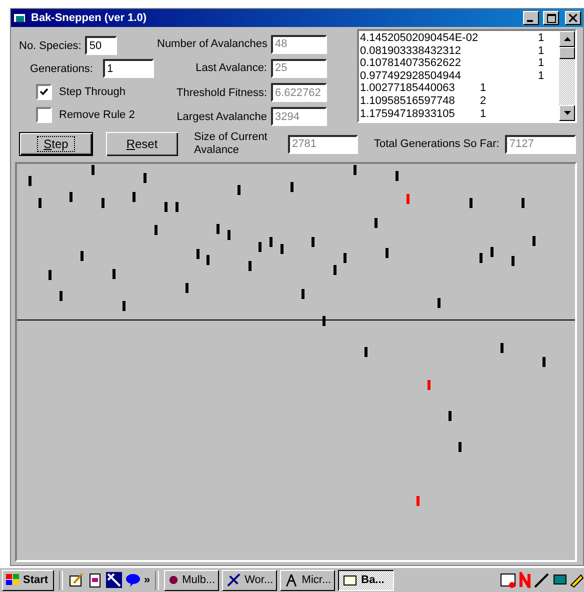 The image size is (584, 592). Describe the element at coordinates (89, 18) in the screenshot. I see `window-title: Bak-Sneppen (ver 1.0)` at that location.